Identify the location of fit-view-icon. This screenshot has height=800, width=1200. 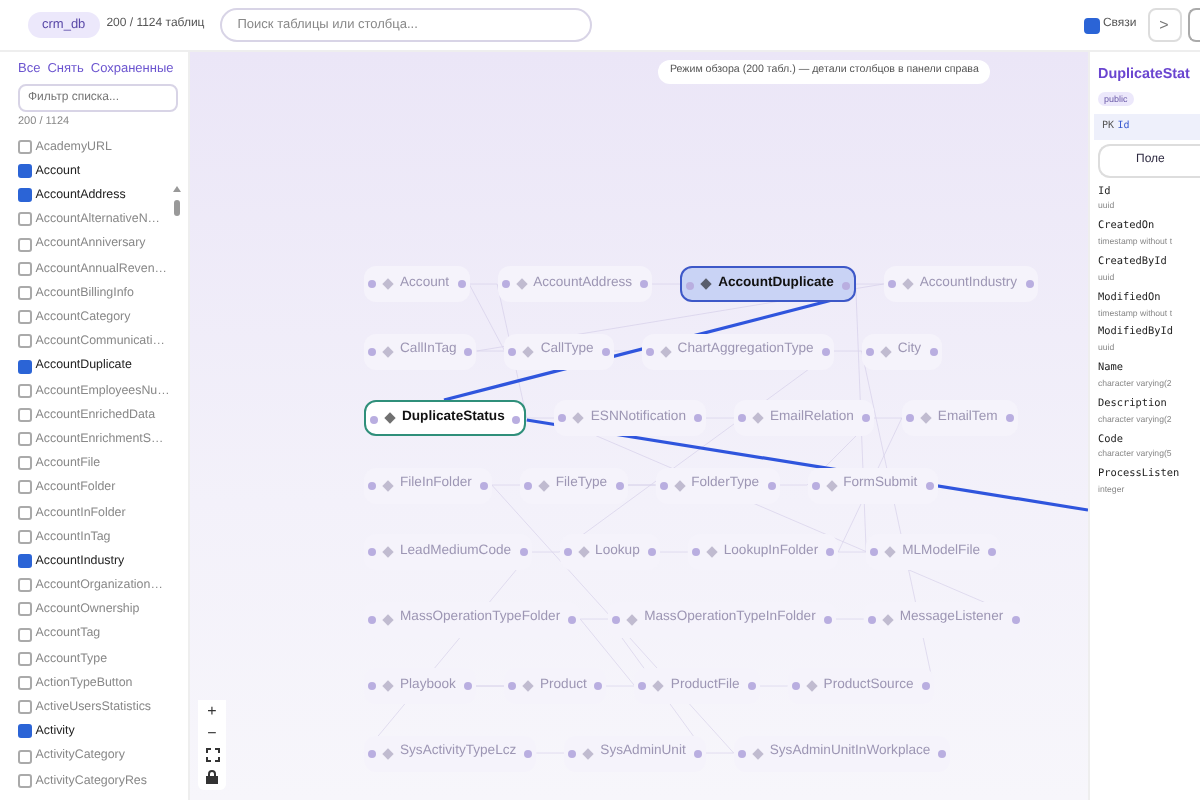
(212, 755).